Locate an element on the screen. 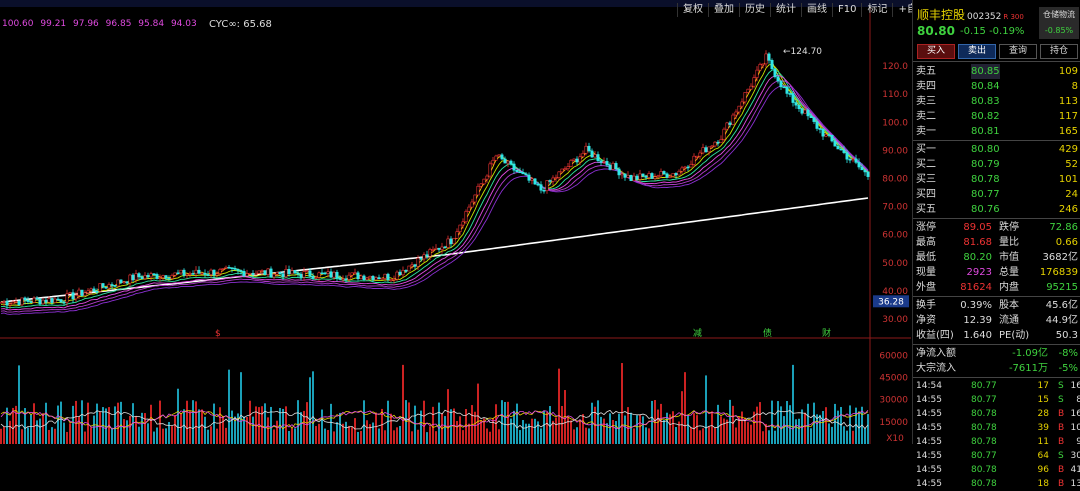 This screenshot has width=1080, height=491. sell-order-row: 卖五 80.85 109 is located at coordinates (997, 71).